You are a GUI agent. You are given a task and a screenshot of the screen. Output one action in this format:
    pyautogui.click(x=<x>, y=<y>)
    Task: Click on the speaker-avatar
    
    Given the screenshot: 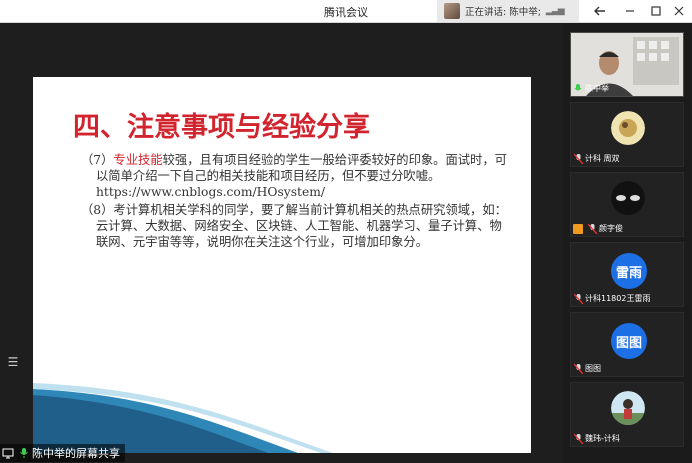 What is the action you would take?
    pyautogui.click(x=452, y=11)
    